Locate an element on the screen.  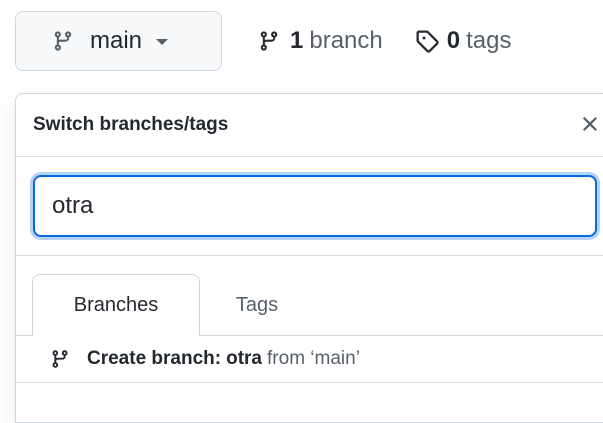
branches-link: 1 branch is located at coordinates (320, 41).